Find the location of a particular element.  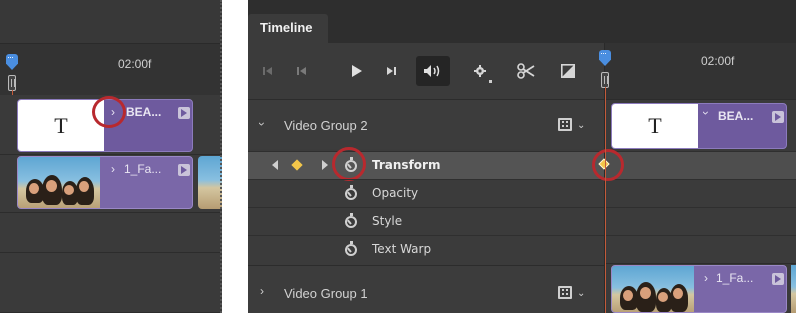

property-label: Style is located at coordinates (387, 221).